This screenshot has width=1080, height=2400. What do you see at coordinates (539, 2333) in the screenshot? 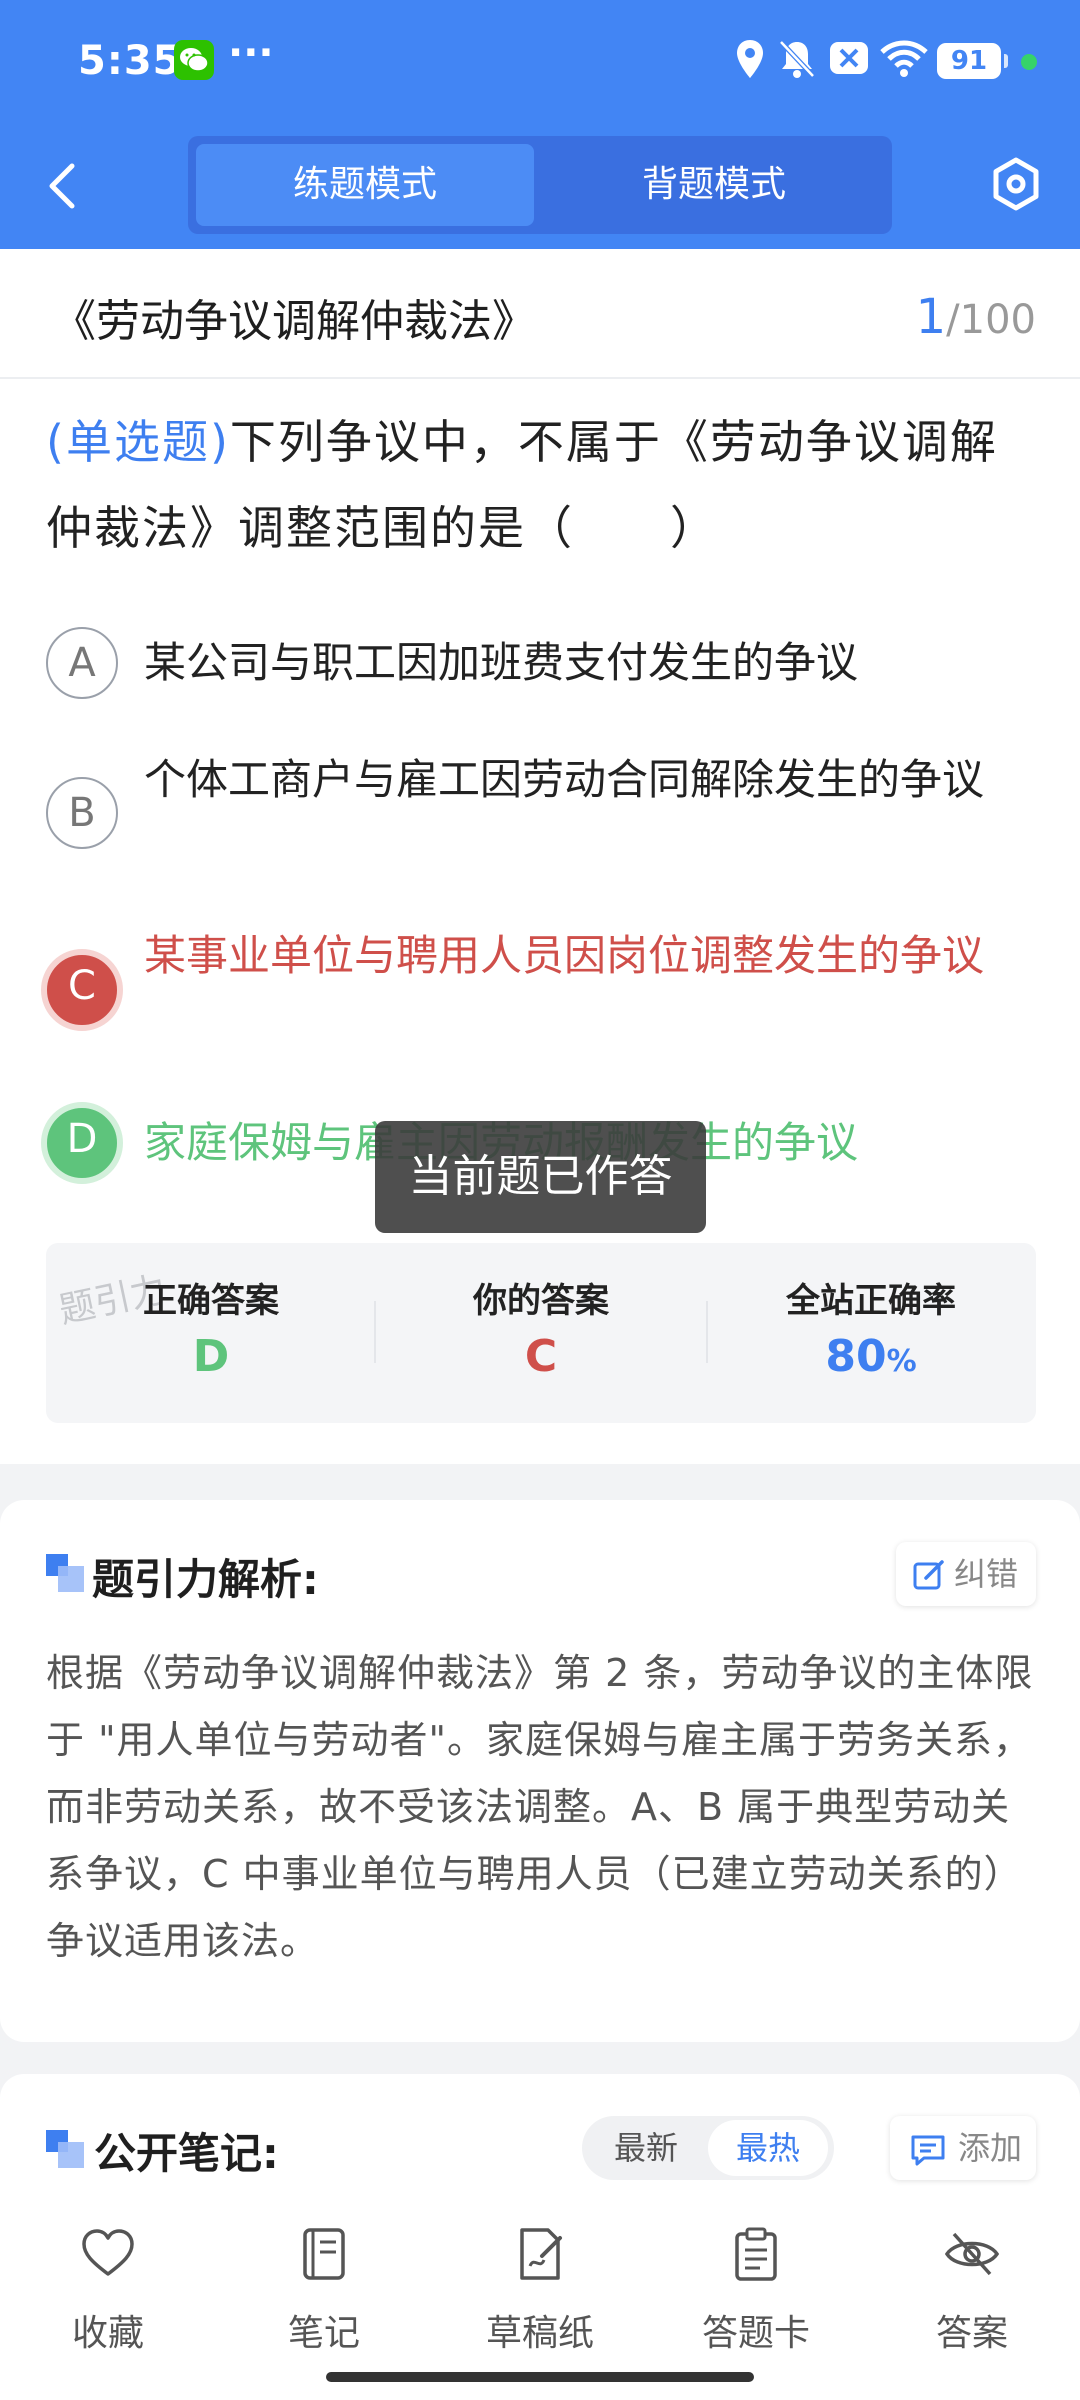
I see `scratchpad-label: 草稿纸` at bounding box center [539, 2333].